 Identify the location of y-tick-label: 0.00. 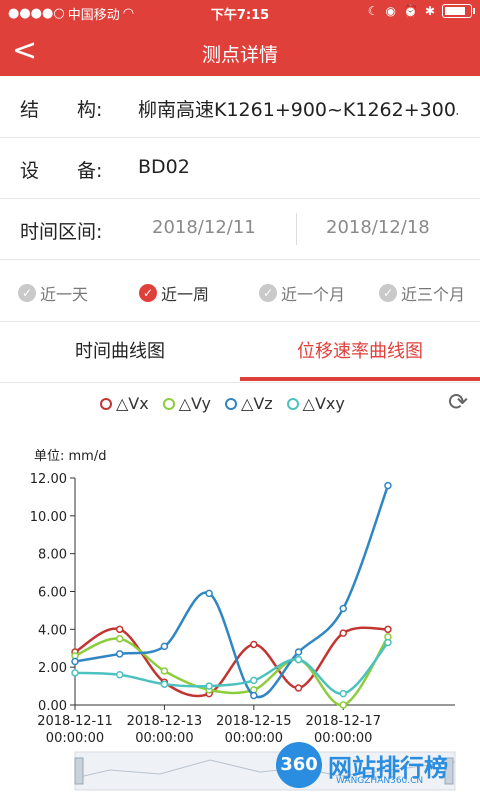
(52, 706).